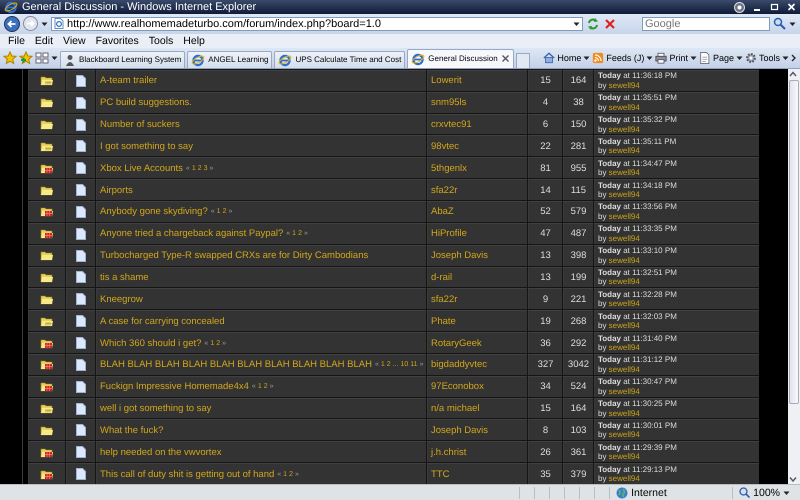 The image size is (800, 500). Describe the element at coordinates (459, 364) in the screenshot. I see `username-link: bigdaddyvtec` at that location.